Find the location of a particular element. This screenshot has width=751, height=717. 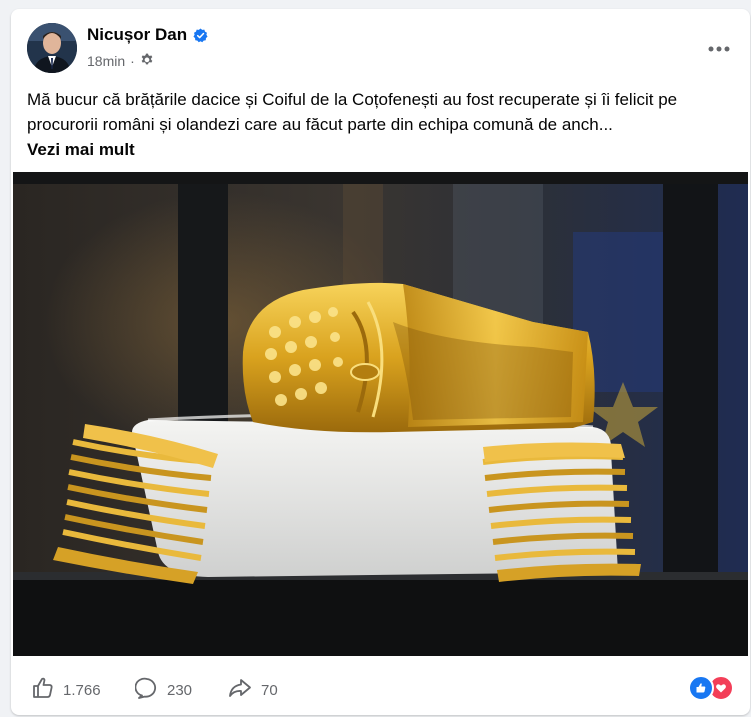

thumbs-up-icon is located at coordinates (43, 690).